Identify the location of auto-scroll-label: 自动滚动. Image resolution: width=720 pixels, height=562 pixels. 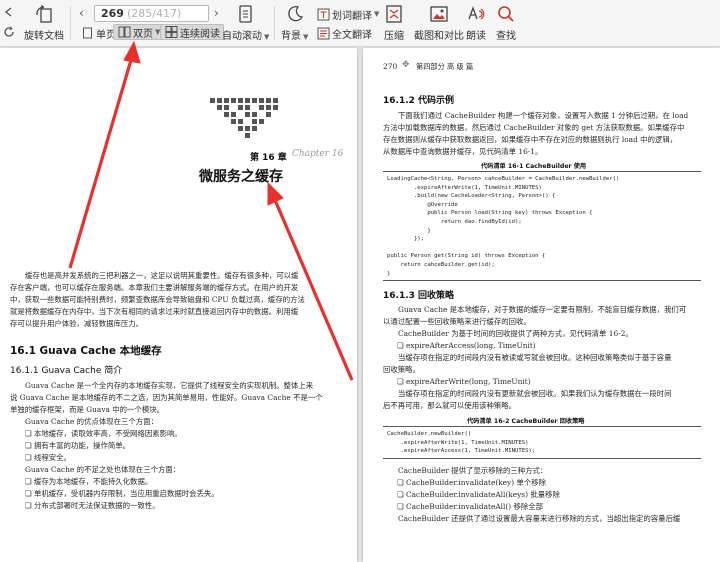
(242, 36).